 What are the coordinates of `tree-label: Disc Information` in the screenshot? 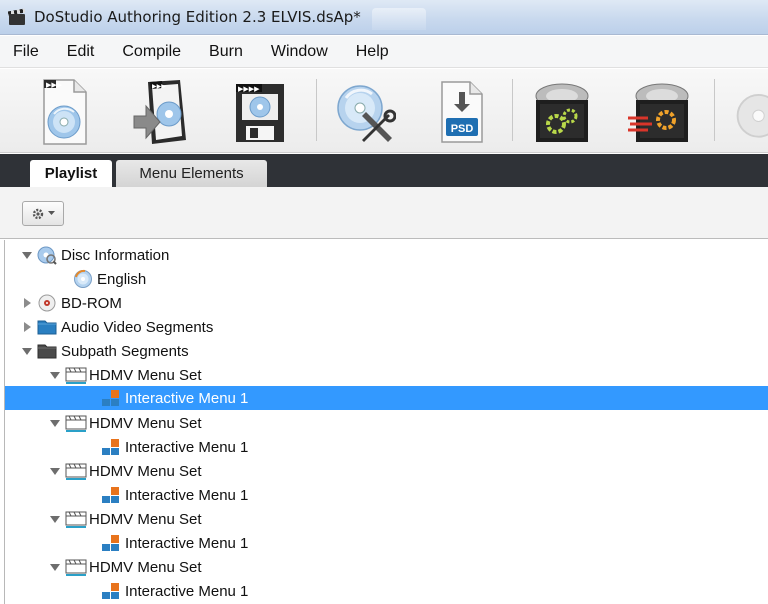 It's located at (115, 255).